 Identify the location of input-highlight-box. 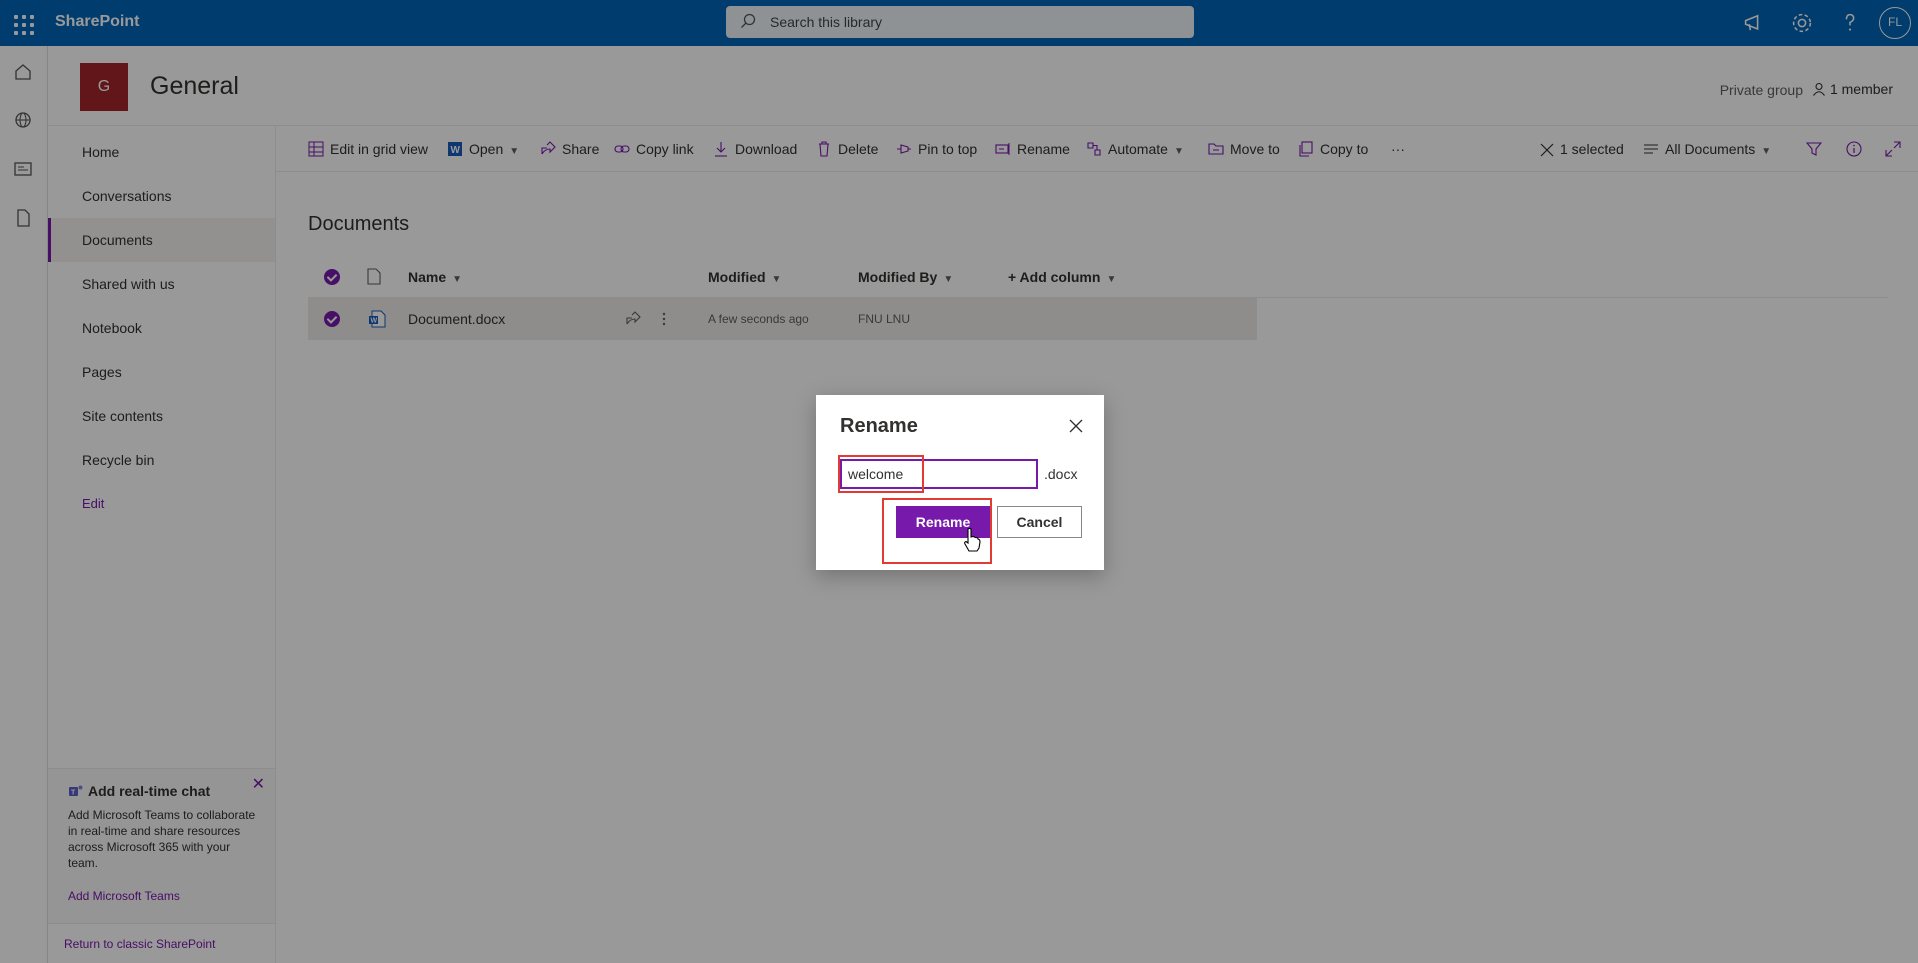
(881, 474).